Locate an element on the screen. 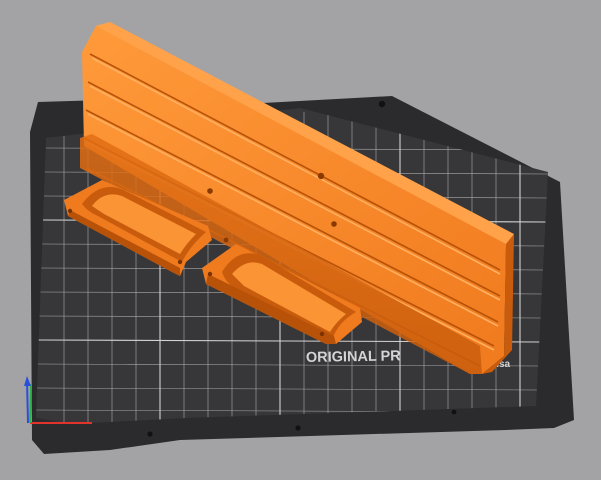 The width and height of the screenshot is (601, 480). z-axis-arrow-icon is located at coordinates (27, 381).